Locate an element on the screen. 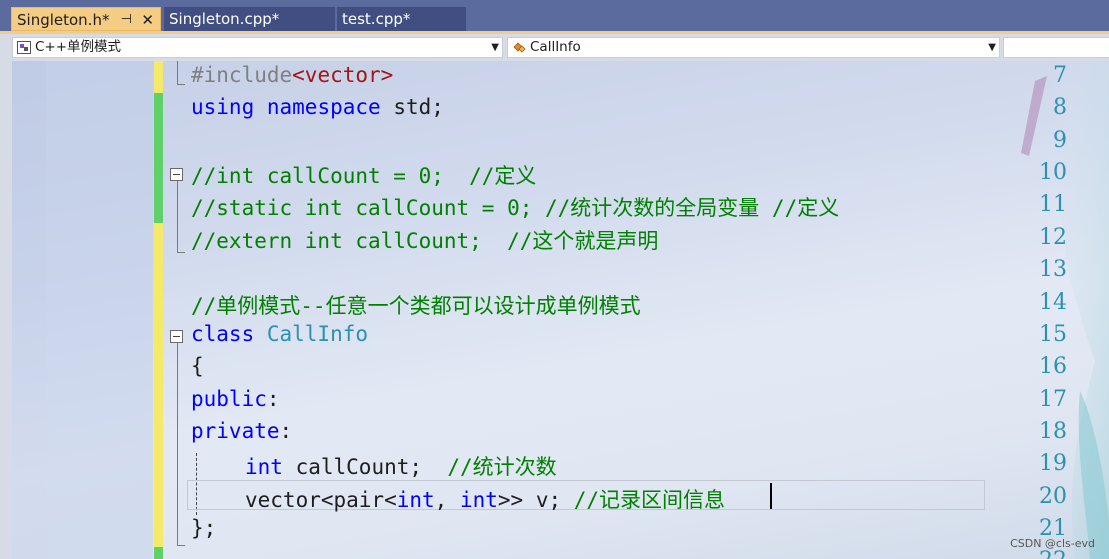  project-combo: C++单例模式 ▼ is located at coordinates (257, 47).